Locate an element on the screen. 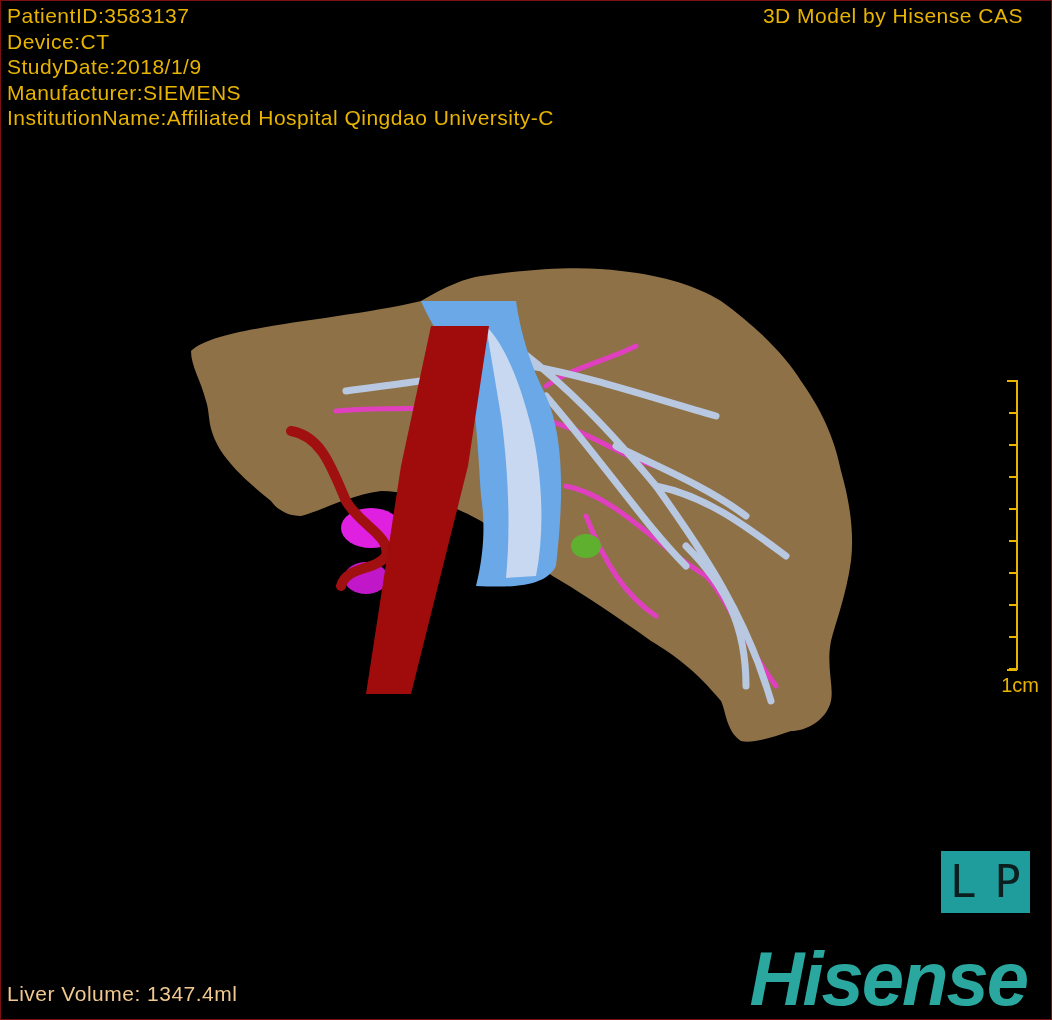 The height and width of the screenshot is (1020, 1052). liver-volume-text: Liver Volume: 1347.4ml is located at coordinates (122, 994).